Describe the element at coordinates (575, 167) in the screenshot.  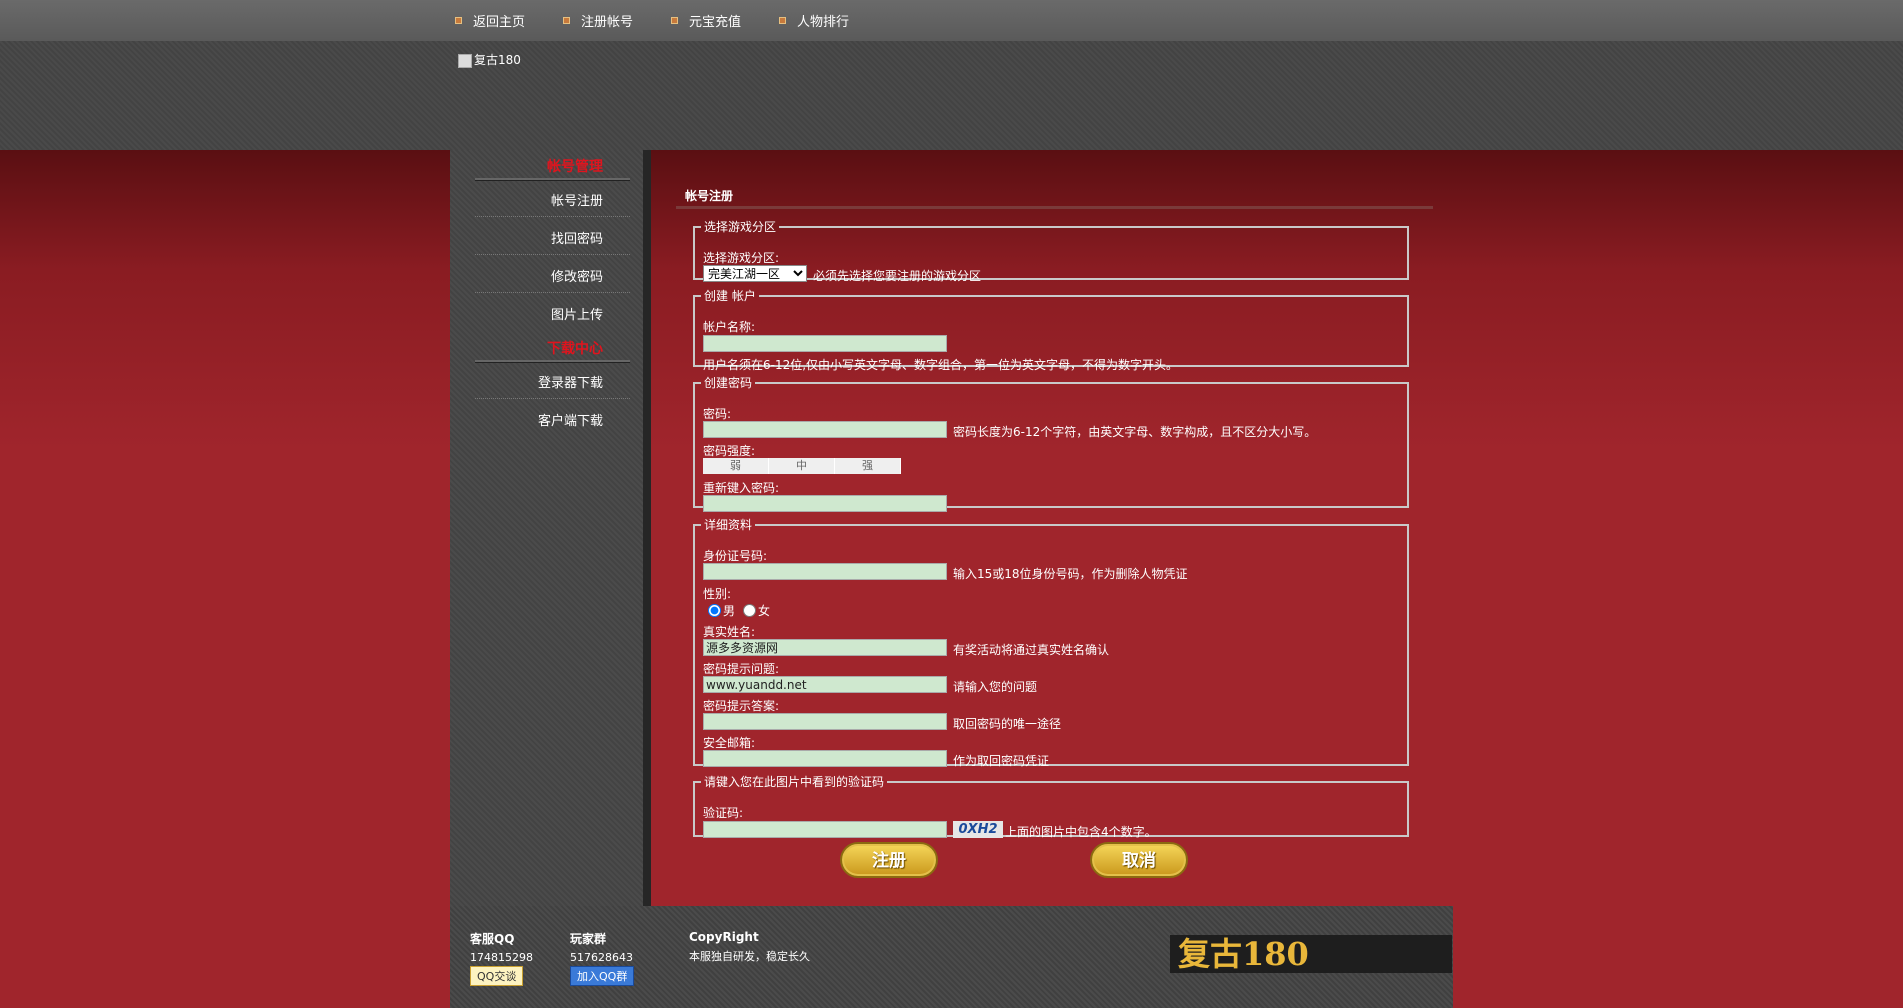
I see `sidebar-section-account: 帐号管理` at that location.